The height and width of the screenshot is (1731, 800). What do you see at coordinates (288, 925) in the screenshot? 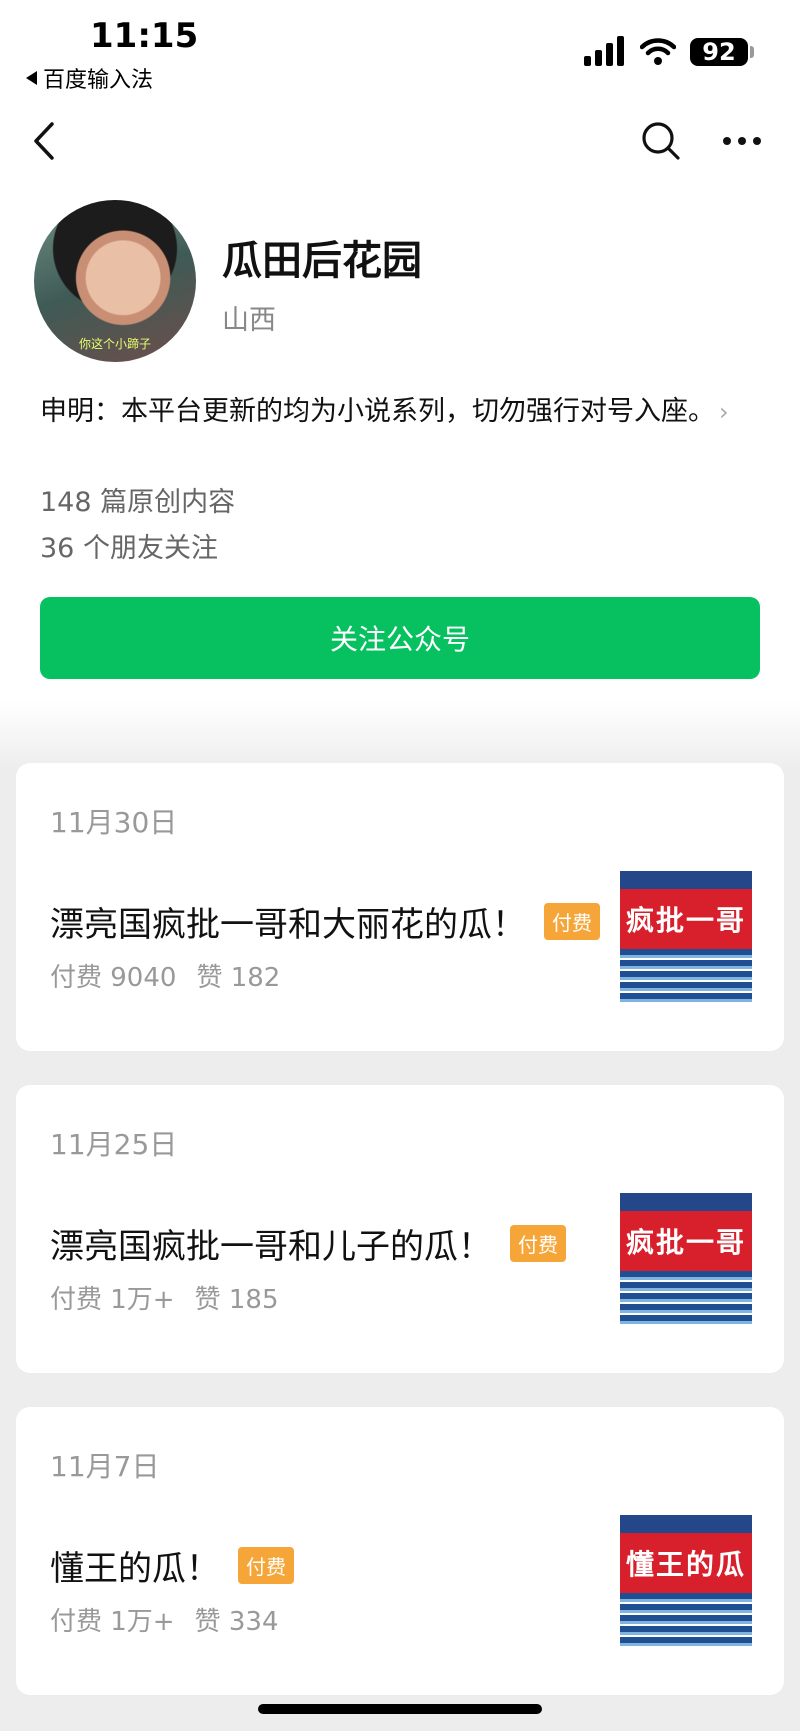
I see `article-title-text: 漂亮国疯批一哥和大丽花的瓜！` at bounding box center [288, 925].